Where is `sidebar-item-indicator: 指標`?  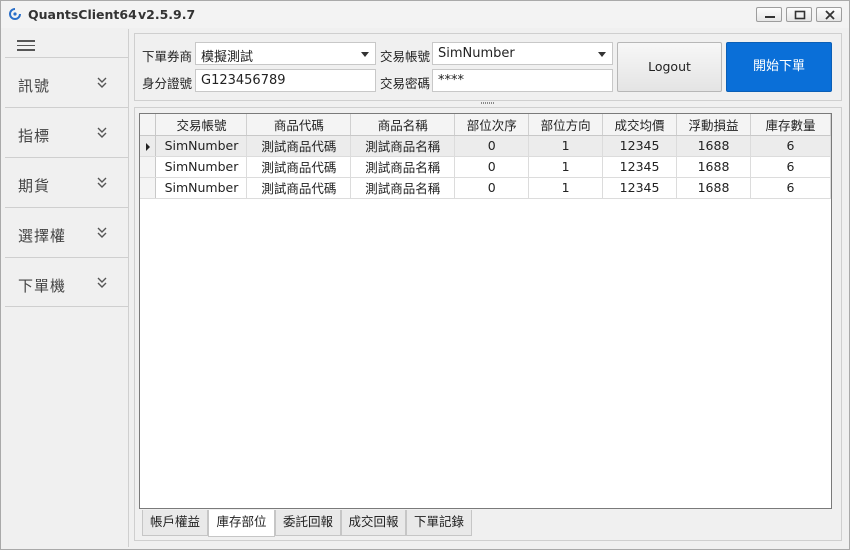
sidebar-item-indicator: 指標 is located at coordinates (67, 132).